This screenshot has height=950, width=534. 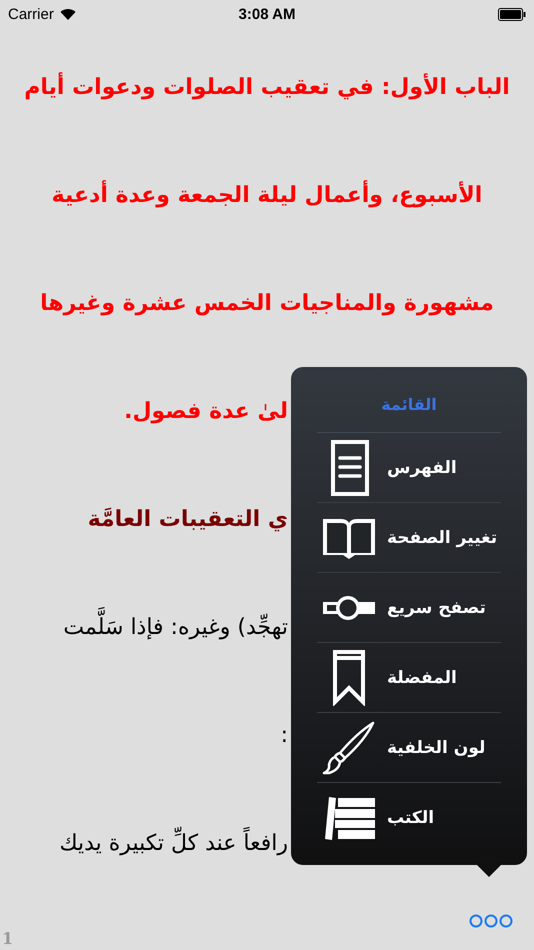 What do you see at coordinates (173, 844) in the screenshot?
I see `body-text: رافعاً عند كلِّ تكبيرة يديك` at bounding box center [173, 844].